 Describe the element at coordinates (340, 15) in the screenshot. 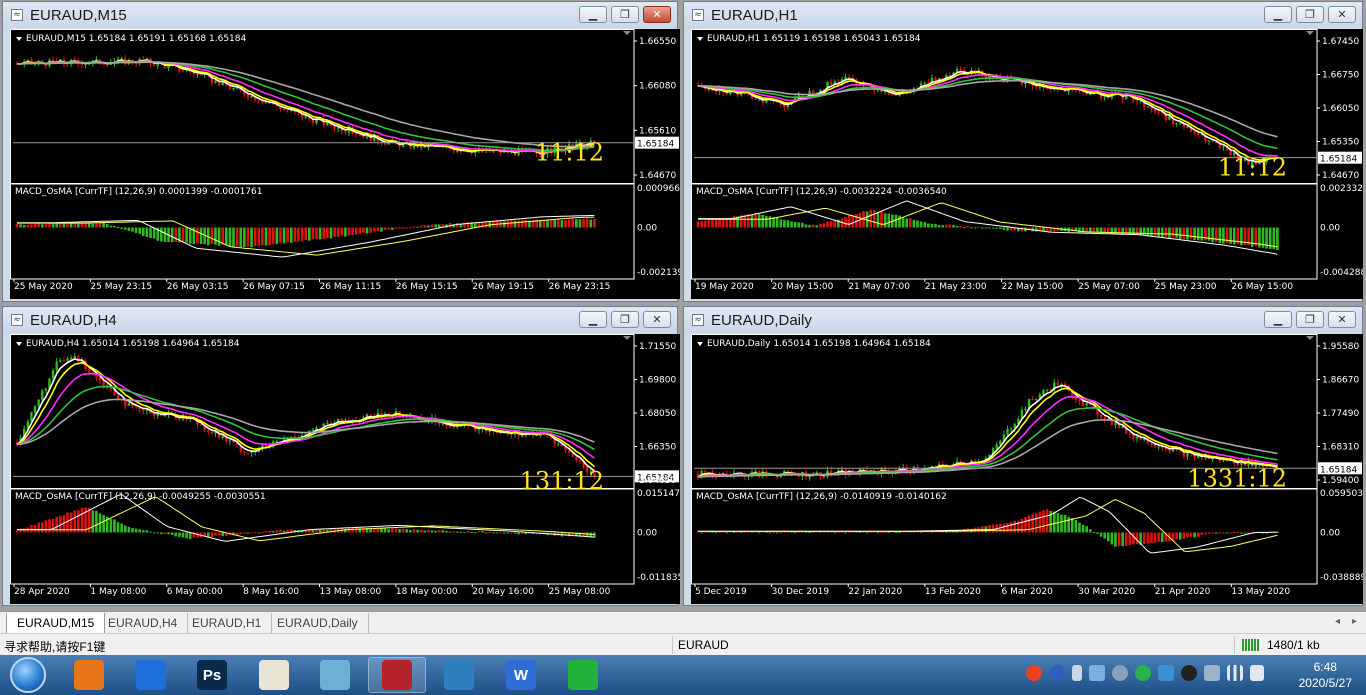

I see `window-titlebar: ≈ EURAUD,M15 ▁ ❐ ✕` at that location.